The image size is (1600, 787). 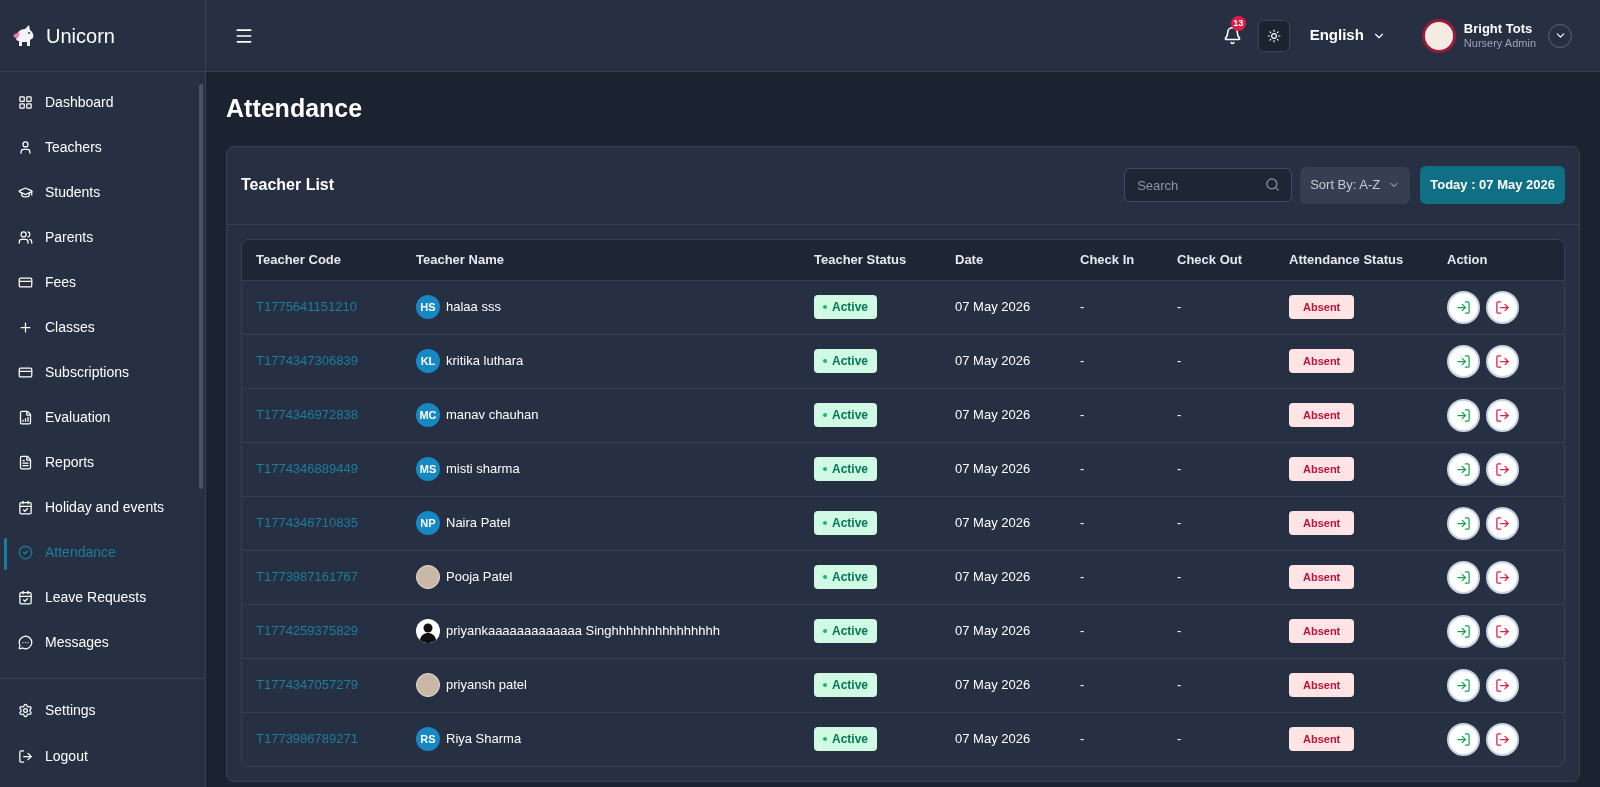 I want to click on notification-count: 13, so click(x=1238, y=23).